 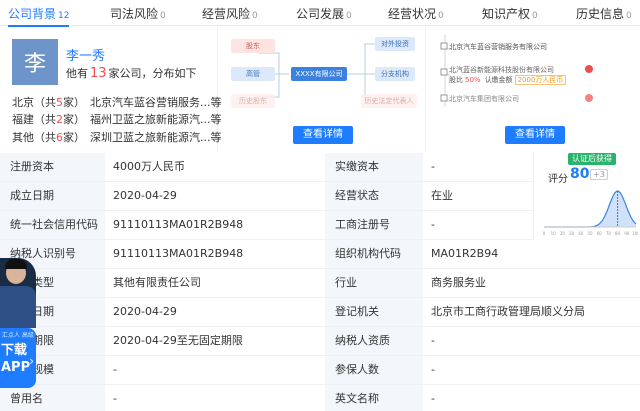 What do you see at coordinates (484, 99) in the screenshot?
I see `chain-item-3: 北京汽车集团有限公司` at bounding box center [484, 99].